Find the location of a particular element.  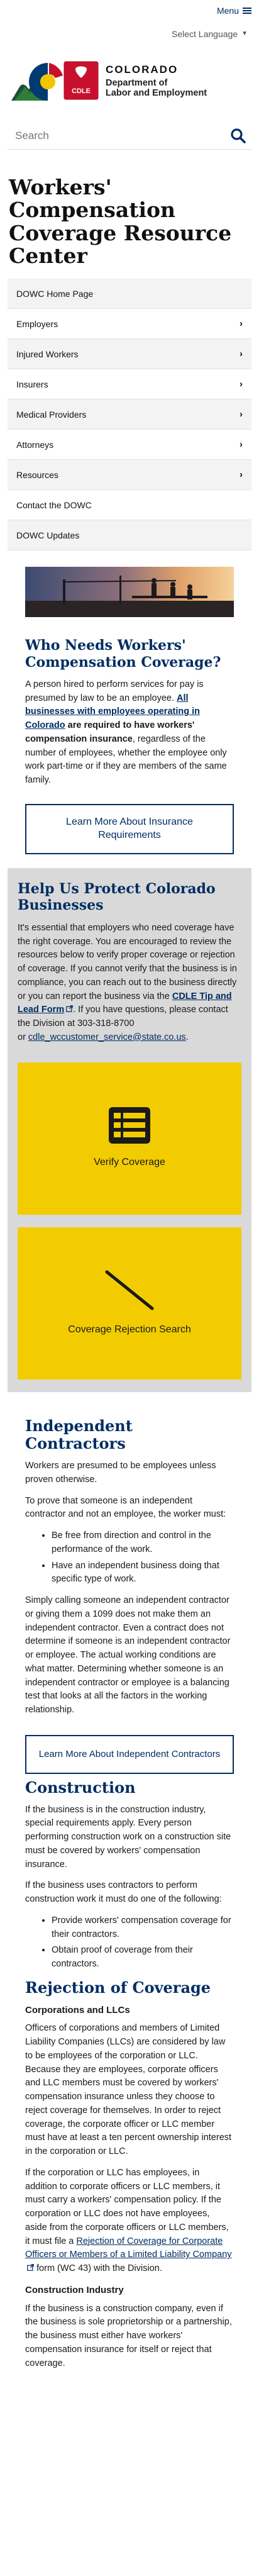

insurance-requirements-button: Learn More About Insurance Requirements is located at coordinates (129, 828).